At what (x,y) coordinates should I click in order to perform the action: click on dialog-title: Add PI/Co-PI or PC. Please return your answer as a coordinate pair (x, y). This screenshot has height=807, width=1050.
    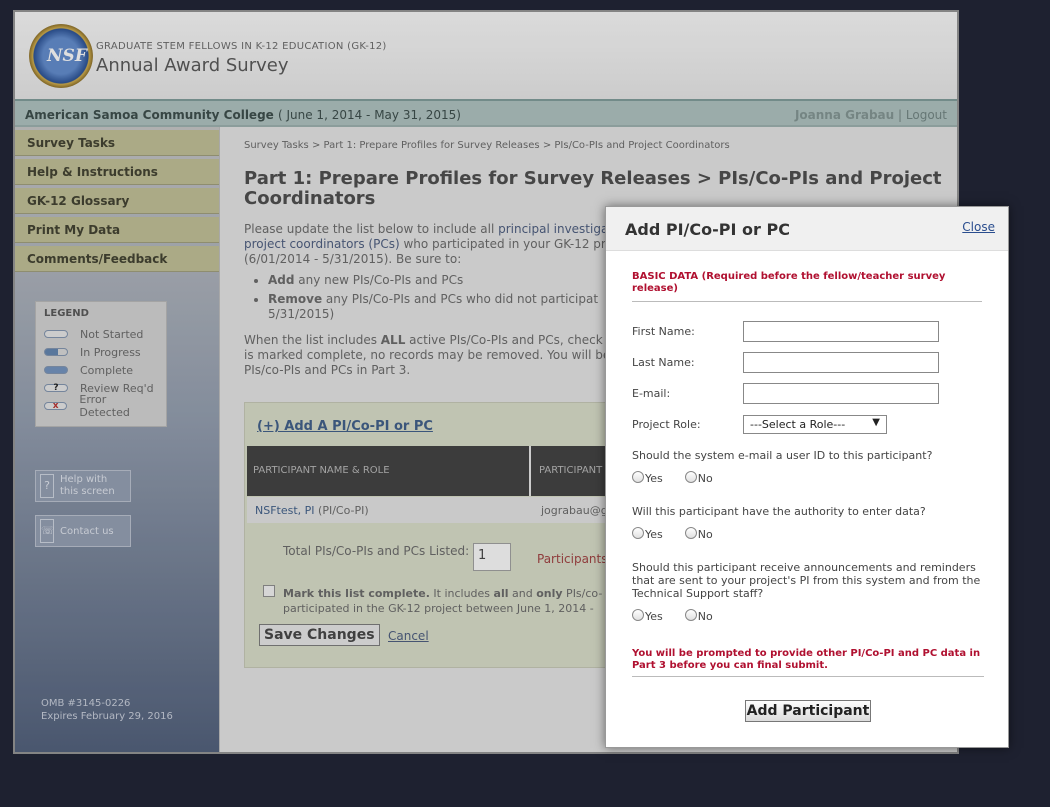
    Looking at the image, I should click on (707, 229).